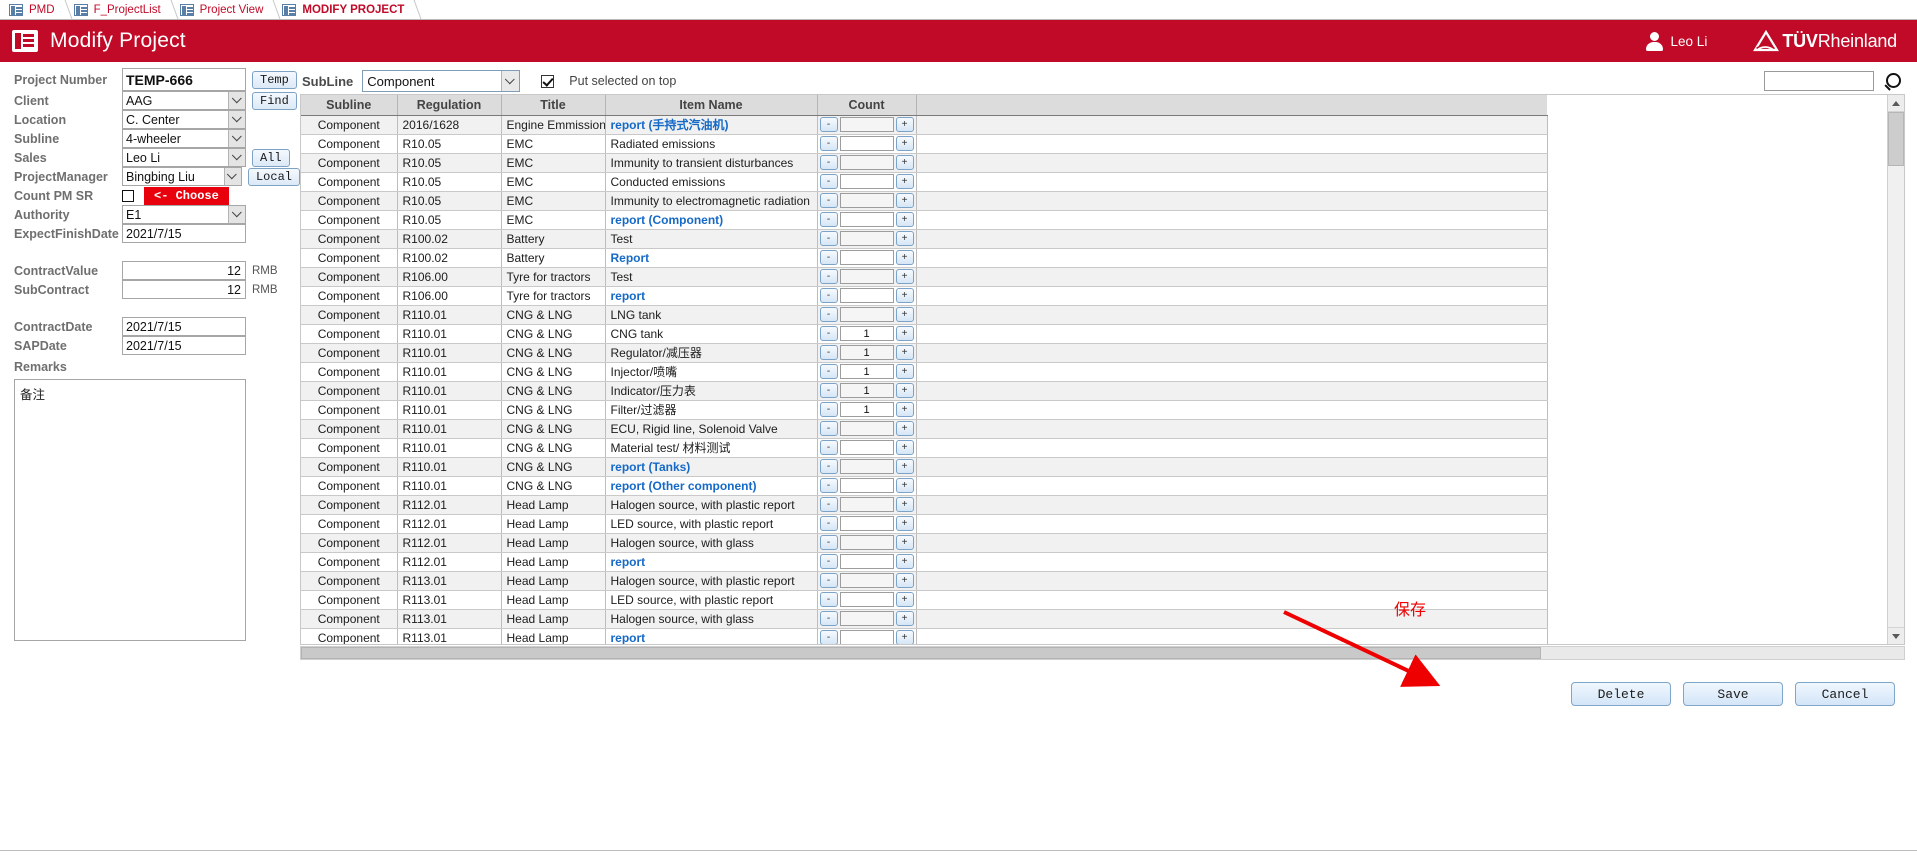 This screenshot has width=1917, height=866. What do you see at coordinates (184, 119) in the screenshot?
I see `location-select: C. Center` at bounding box center [184, 119].